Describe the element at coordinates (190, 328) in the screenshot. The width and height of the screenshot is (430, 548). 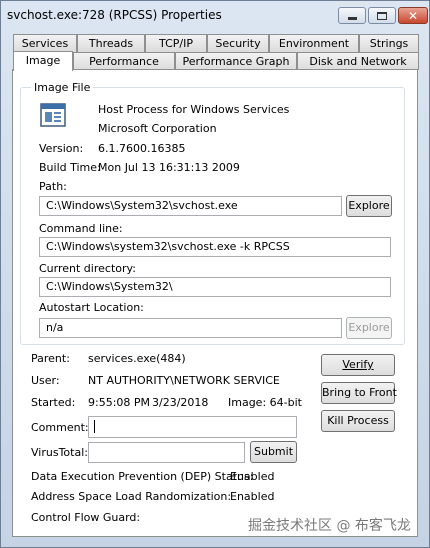
I see `autostart-location-field: n/a` at that location.